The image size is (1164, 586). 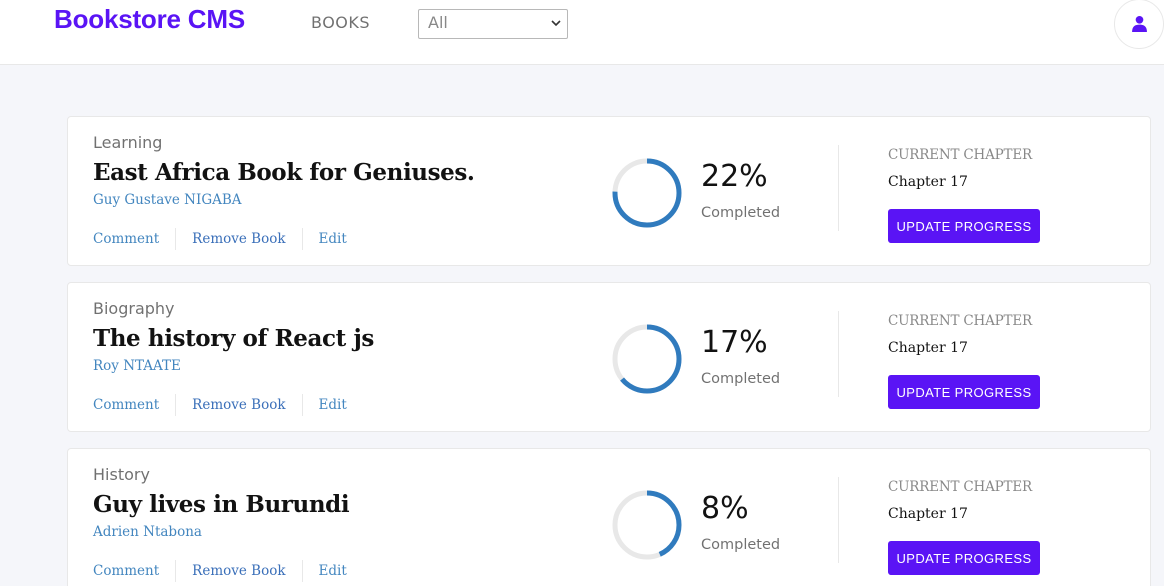 I want to click on brand-title: Bookstore CMS, so click(x=149, y=19).